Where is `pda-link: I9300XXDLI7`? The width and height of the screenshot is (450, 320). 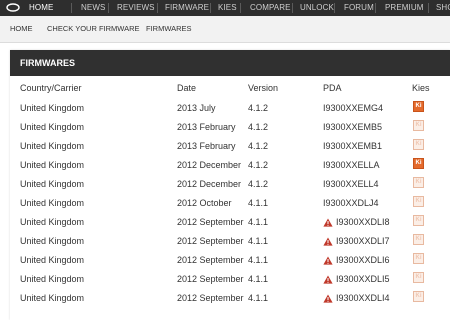
pda-link: I9300XXDLI7 is located at coordinates (363, 241).